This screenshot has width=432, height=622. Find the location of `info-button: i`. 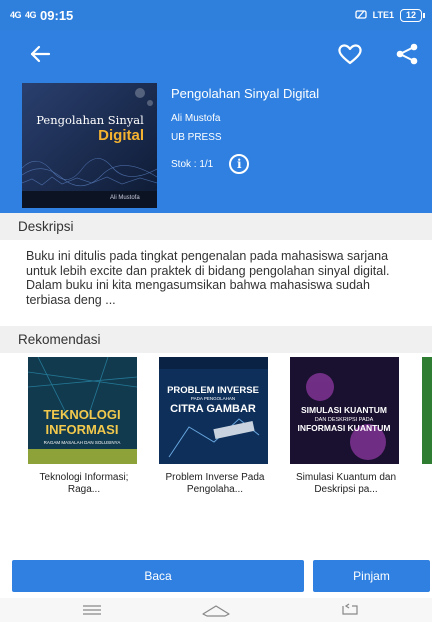

info-button: i is located at coordinates (239, 164).